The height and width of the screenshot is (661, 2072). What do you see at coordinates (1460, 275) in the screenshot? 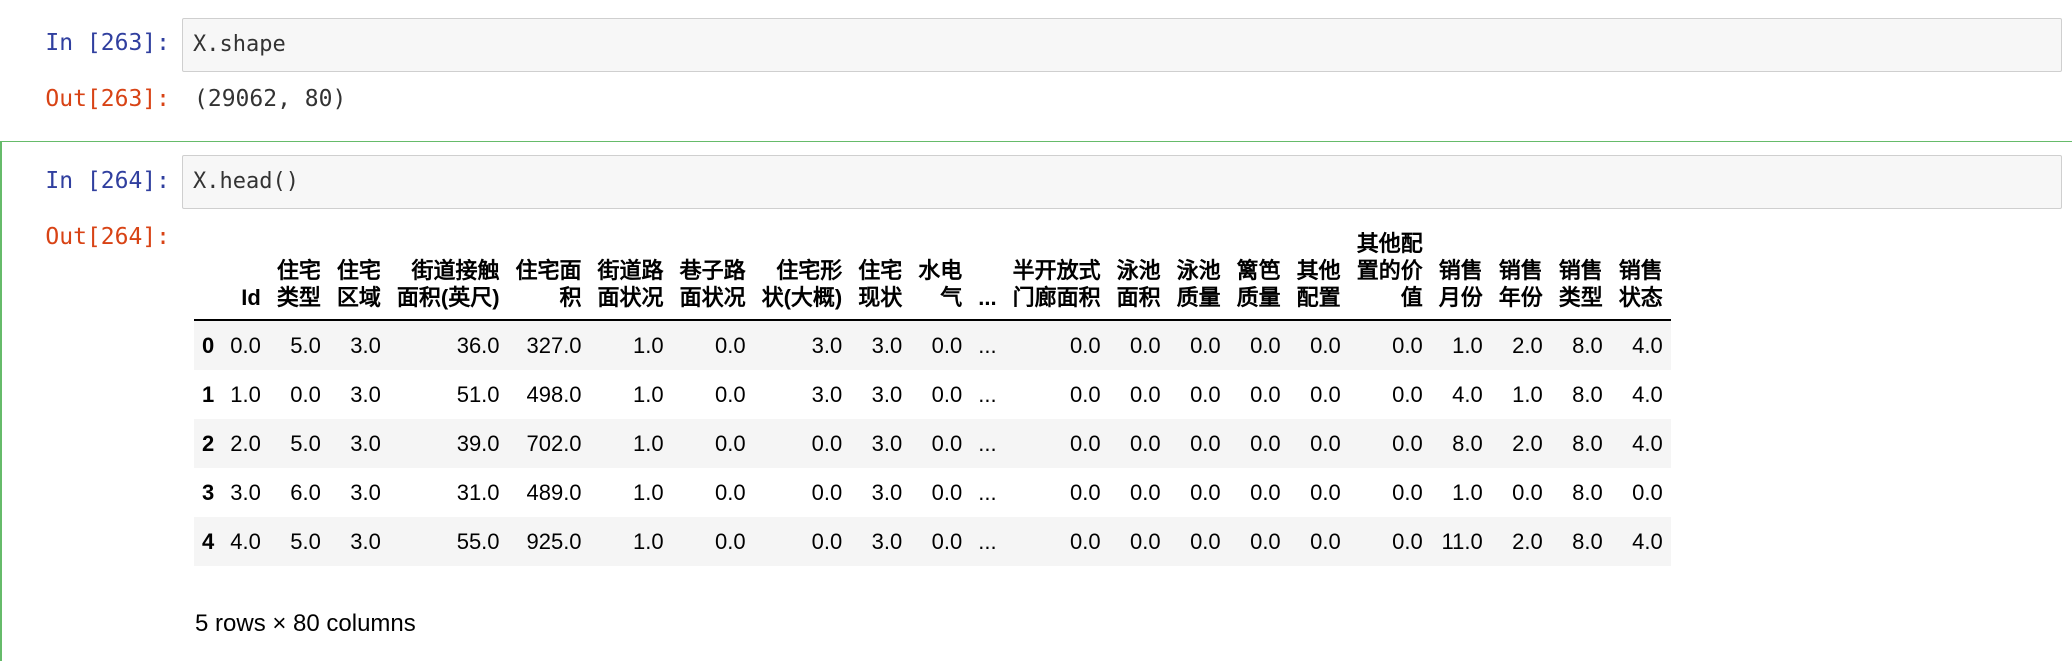
I see `column-header: 销售 月份` at bounding box center [1460, 275].